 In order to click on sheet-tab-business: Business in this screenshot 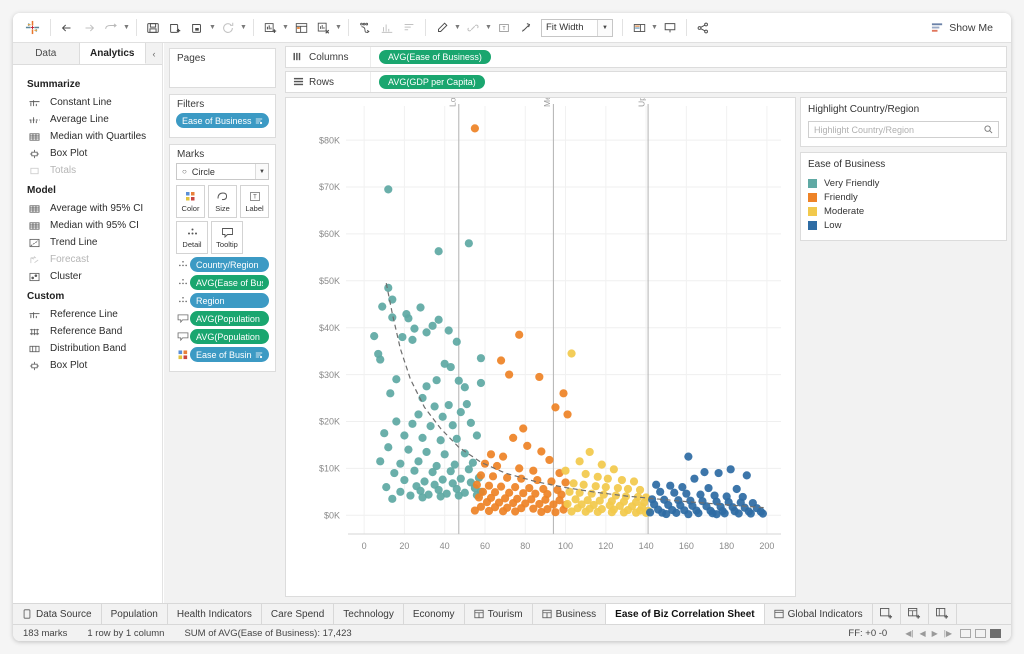, I will do `click(569, 614)`.